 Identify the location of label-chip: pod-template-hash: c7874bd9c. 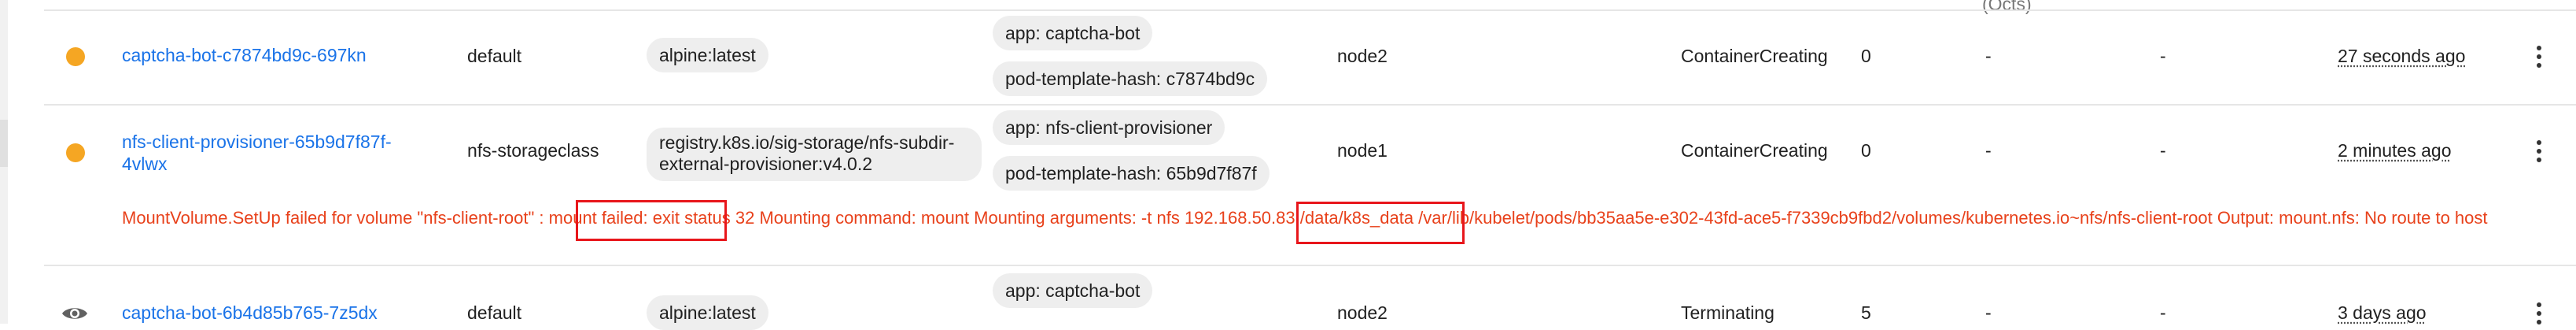
(1130, 78).